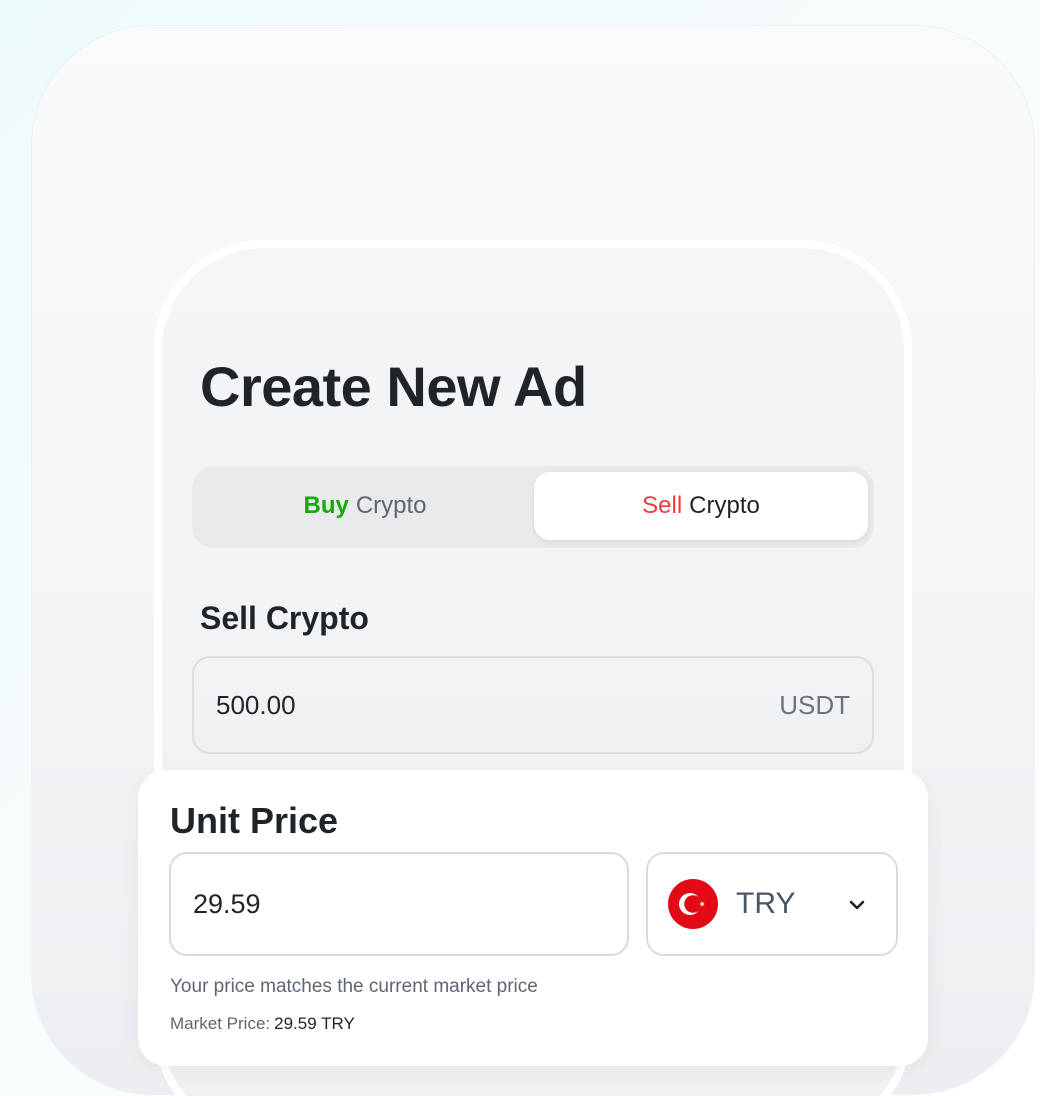 This screenshot has width=1040, height=1096. Describe the element at coordinates (227, 903) in the screenshot. I see `unit-price-value: 29.59` at that location.